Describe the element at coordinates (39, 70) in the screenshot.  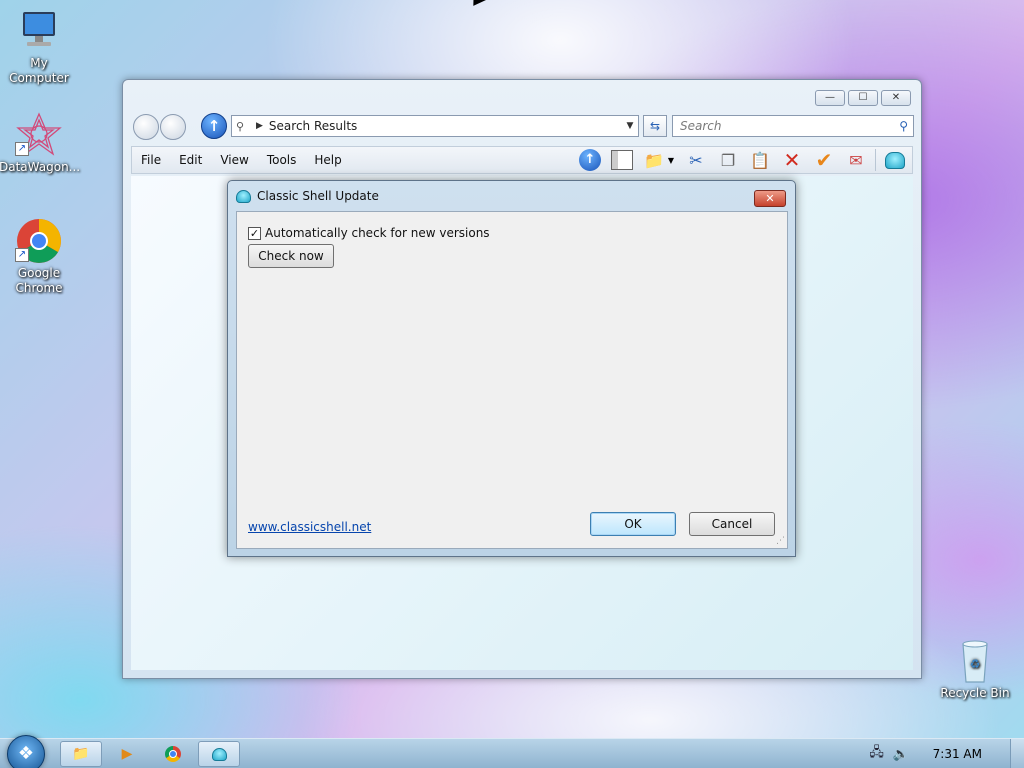
I see `desktop-icon-label: My Computer` at that location.